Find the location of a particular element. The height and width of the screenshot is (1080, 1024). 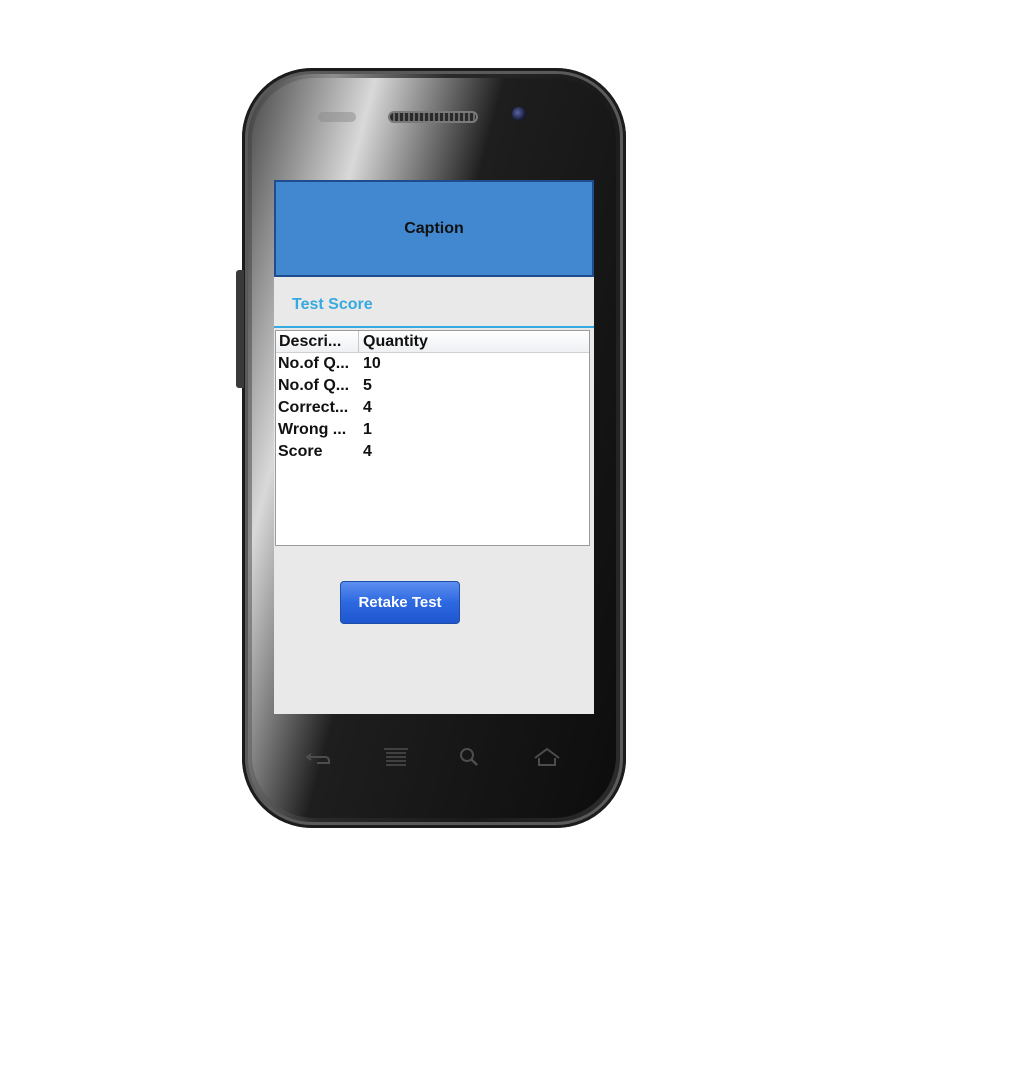

test-score-heading: Test Score is located at coordinates (332, 304).